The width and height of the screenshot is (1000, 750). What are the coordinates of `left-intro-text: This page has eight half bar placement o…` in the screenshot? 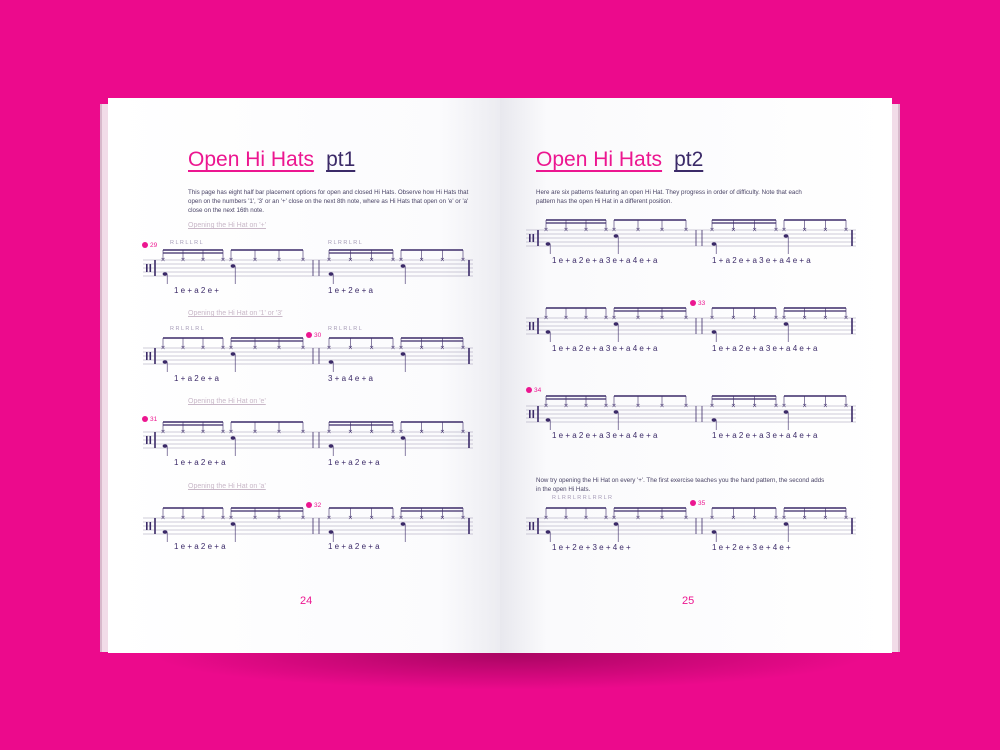 It's located at (328, 201).